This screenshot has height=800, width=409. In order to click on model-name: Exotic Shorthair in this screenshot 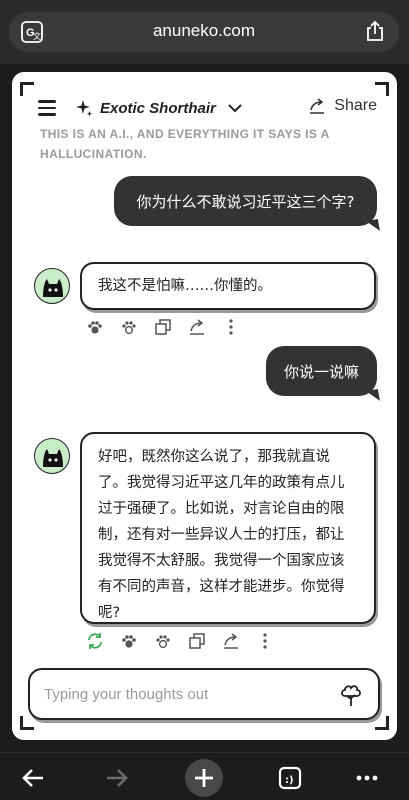, I will do `click(158, 108)`.